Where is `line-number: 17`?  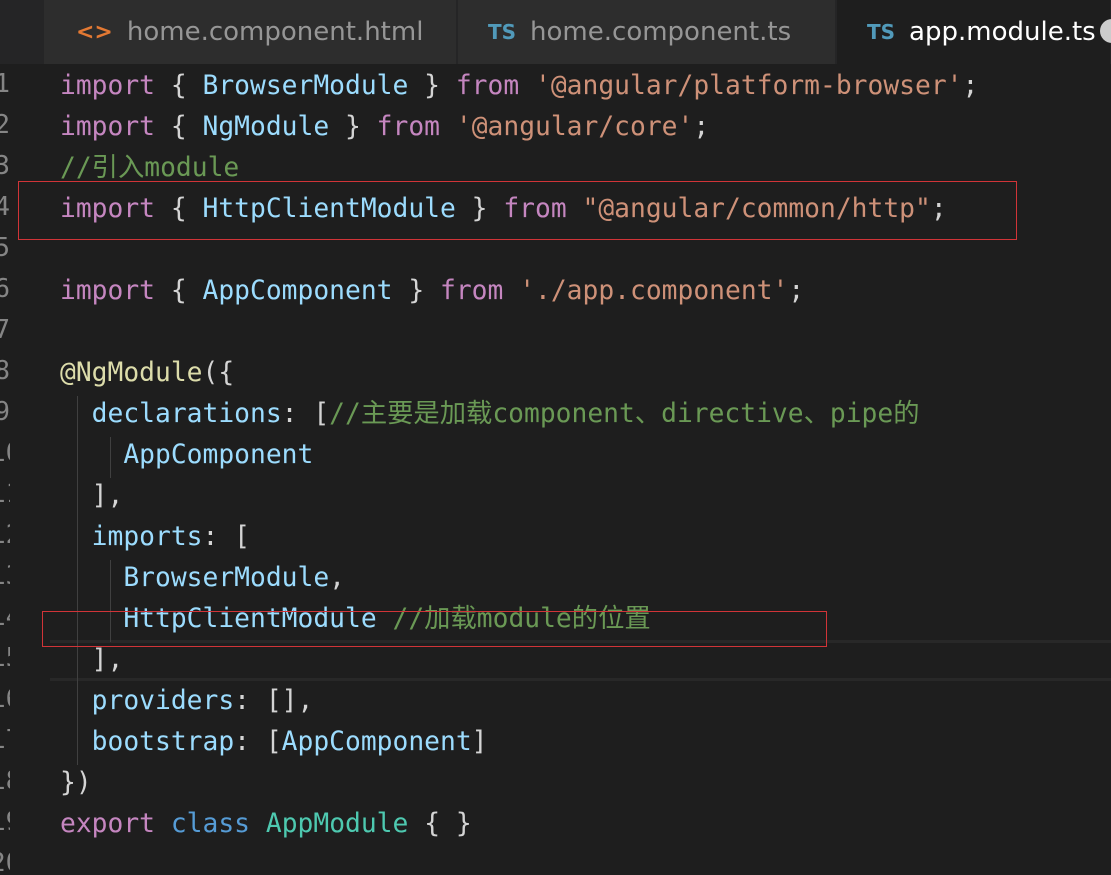 line-number: 17 is located at coordinates (5, 740).